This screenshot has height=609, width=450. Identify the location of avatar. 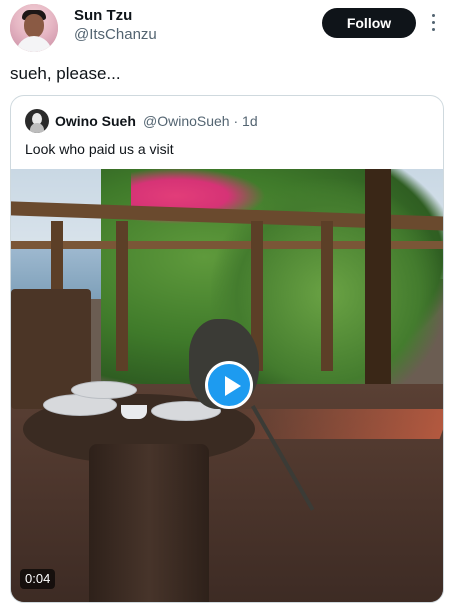
(34, 28).